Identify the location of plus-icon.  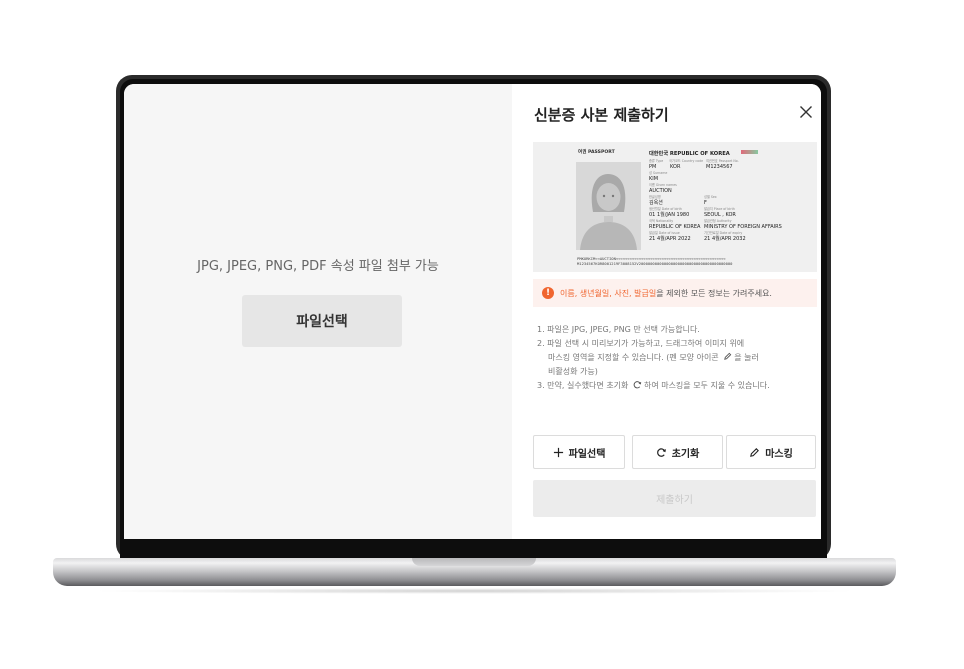
(558, 452).